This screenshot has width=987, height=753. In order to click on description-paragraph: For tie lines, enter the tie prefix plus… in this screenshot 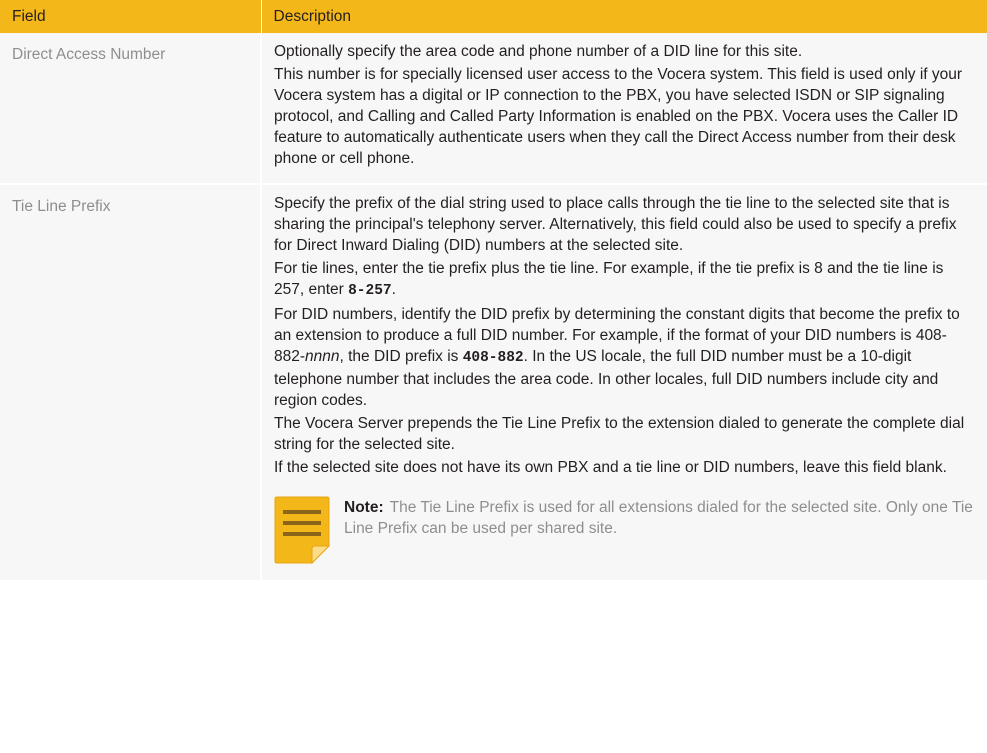, I will do `click(624, 280)`.